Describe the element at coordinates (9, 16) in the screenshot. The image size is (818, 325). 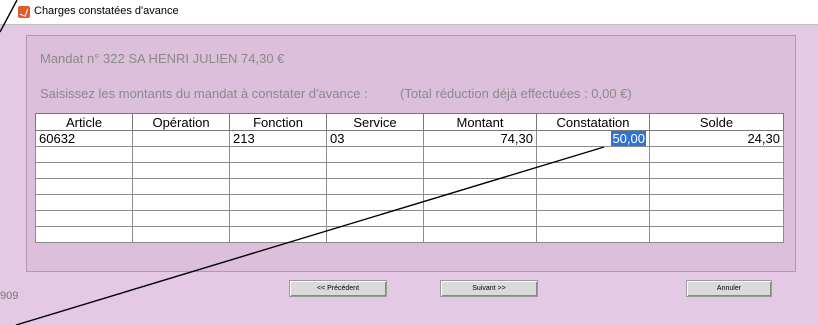
I see `annotation-line-top` at that location.